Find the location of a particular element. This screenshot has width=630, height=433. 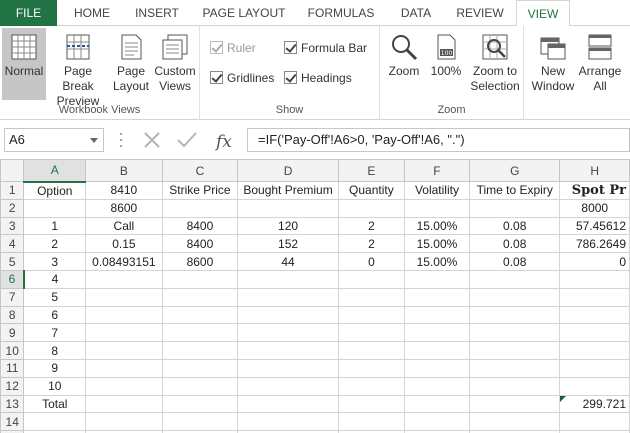

column-header: E is located at coordinates (371, 170).